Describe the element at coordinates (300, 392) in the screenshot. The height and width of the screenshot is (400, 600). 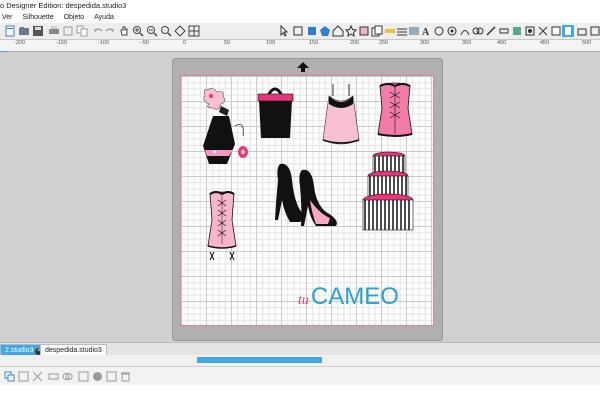
I see `bottom-area` at that location.